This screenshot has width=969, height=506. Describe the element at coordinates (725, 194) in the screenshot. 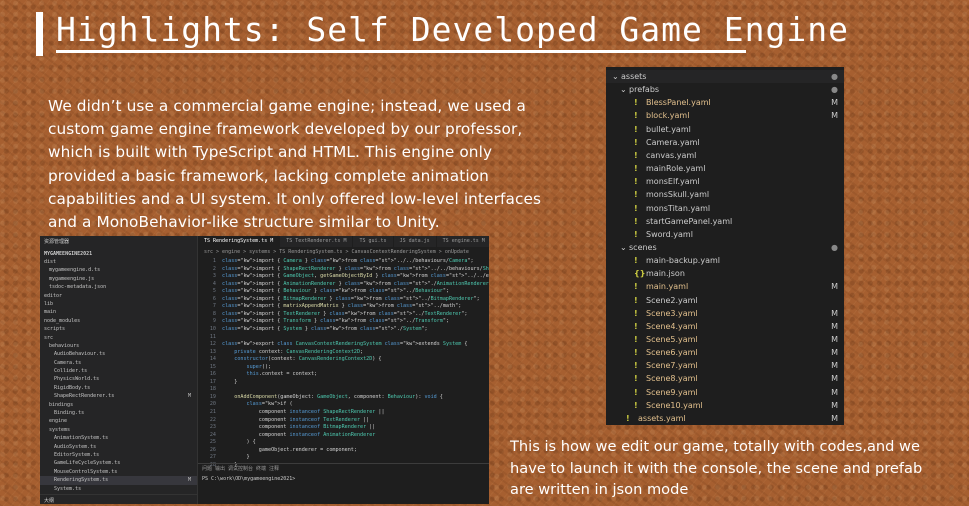

I see `file-row: ! monsSkull.yaml` at that location.